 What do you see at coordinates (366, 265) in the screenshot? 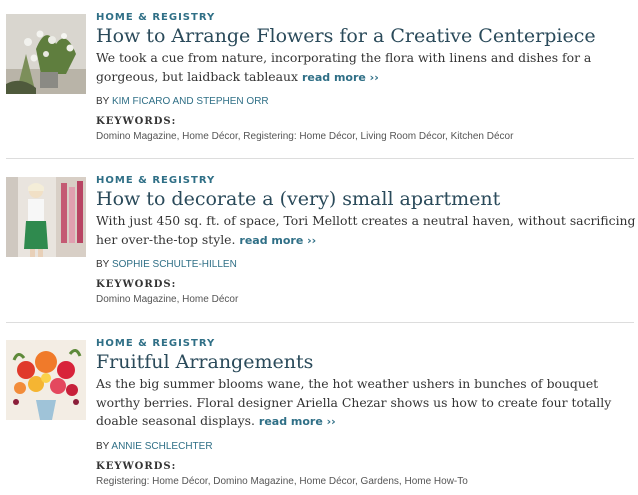
I see `article-byline: BY SOPHIE SCHULTE-HILLEN` at bounding box center [366, 265].